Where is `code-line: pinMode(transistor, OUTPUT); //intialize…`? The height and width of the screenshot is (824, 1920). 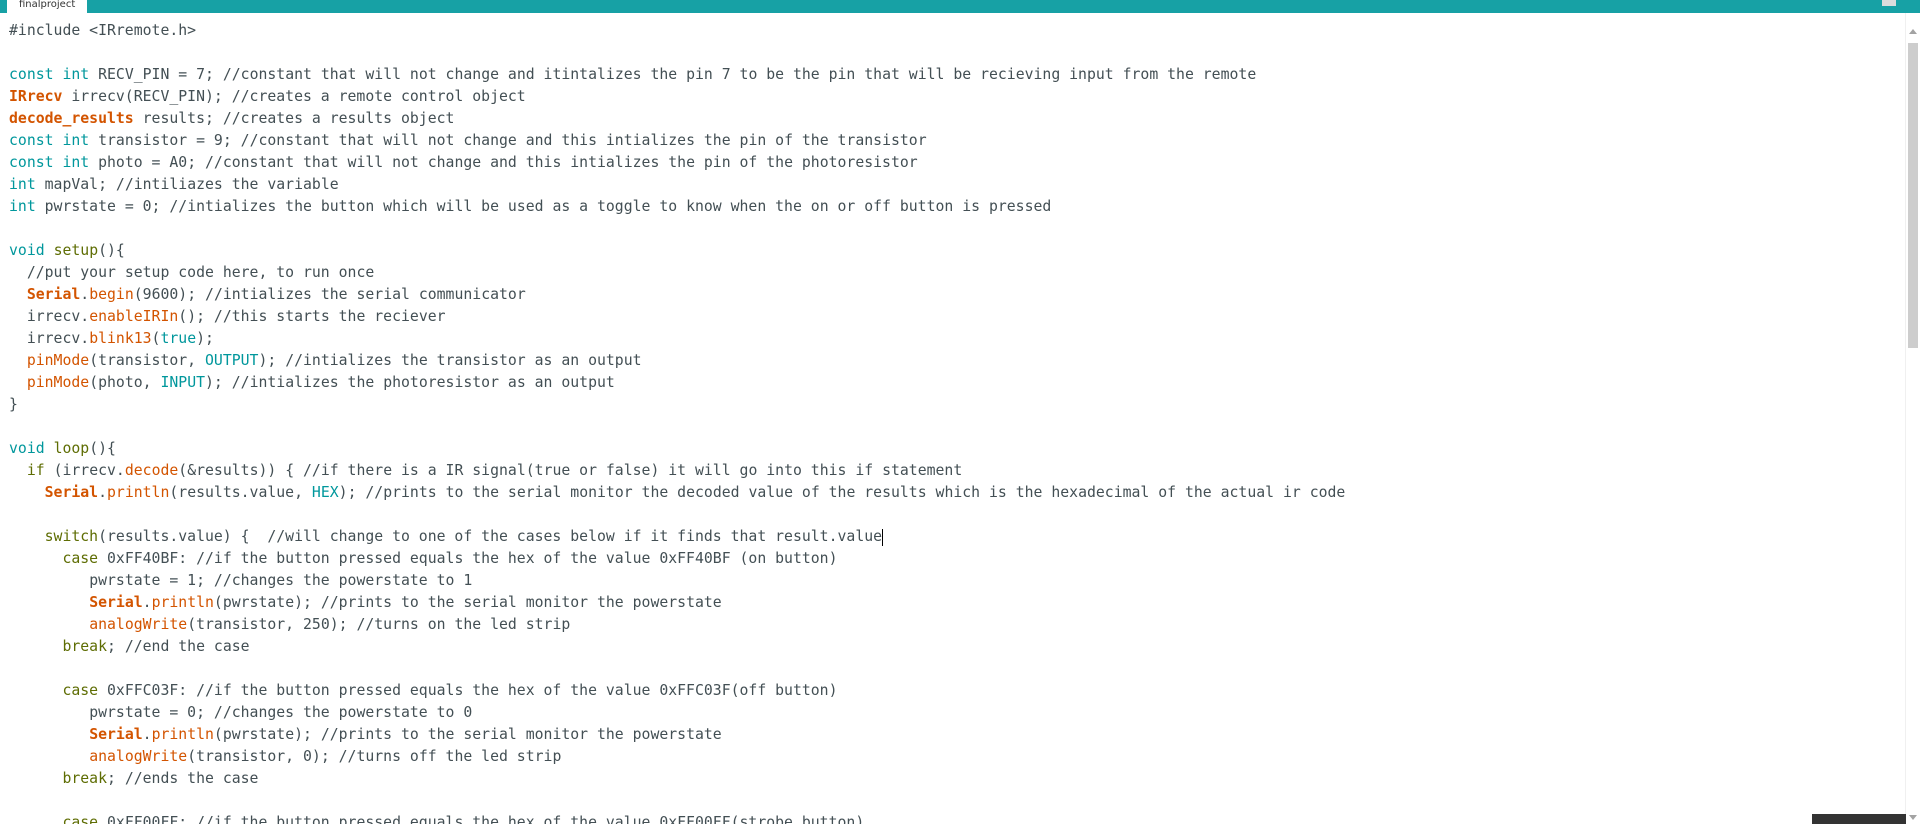
code-line: pinMode(transistor, OUTPUT); //intialize… is located at coordinates (334, 360).